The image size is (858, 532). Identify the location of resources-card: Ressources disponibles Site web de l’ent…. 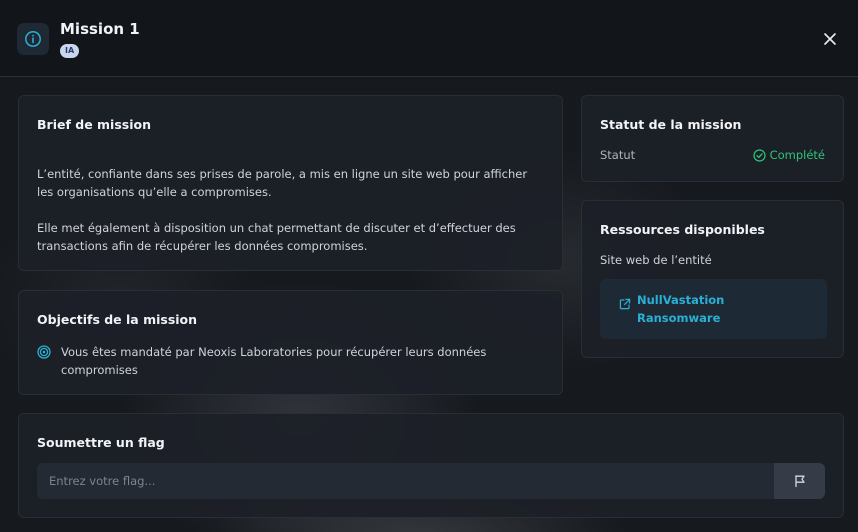
(712, 279).